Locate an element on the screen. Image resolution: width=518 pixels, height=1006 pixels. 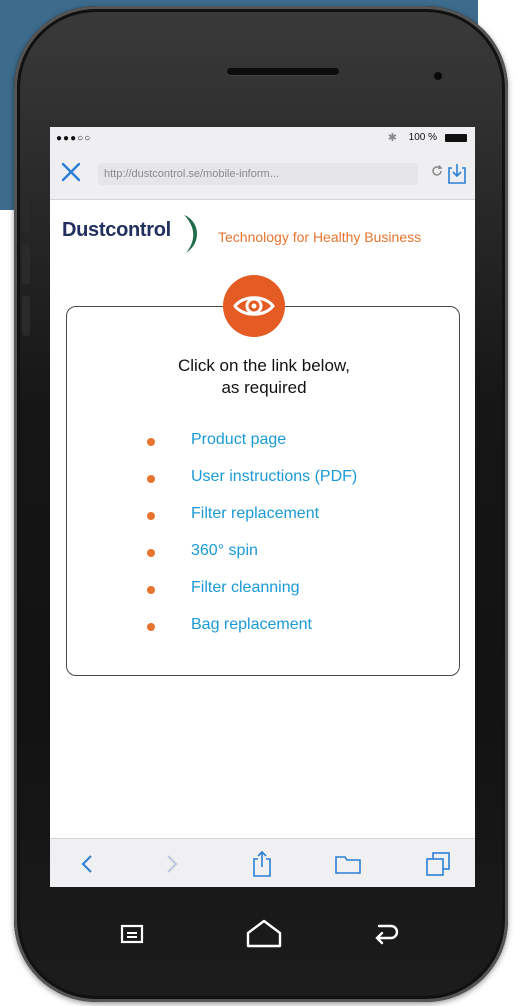
logo-swoosh-icon is located at coordinates (191, 234).